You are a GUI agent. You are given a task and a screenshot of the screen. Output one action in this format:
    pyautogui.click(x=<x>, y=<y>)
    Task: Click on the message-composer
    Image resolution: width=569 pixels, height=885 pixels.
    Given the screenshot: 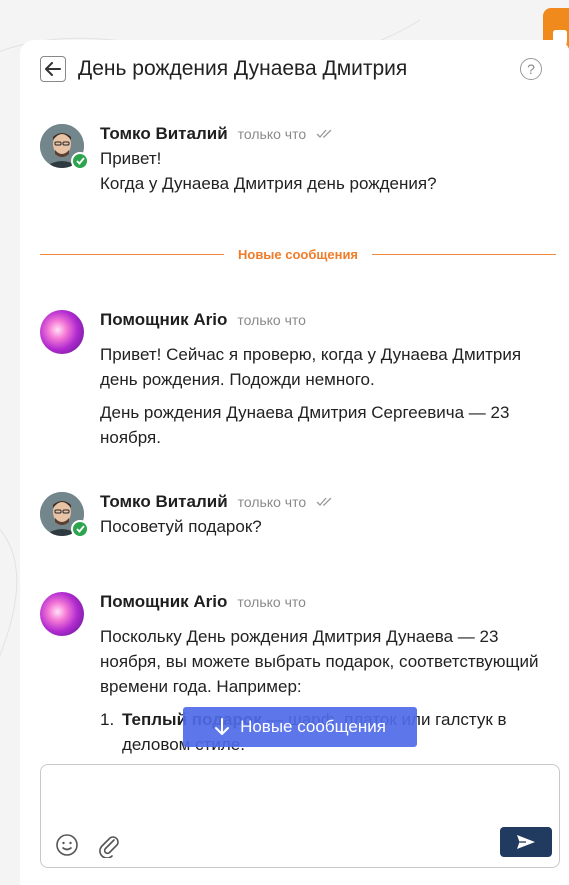 What is the action you would take?
    pyautogui.click(x=300, y=816)
    